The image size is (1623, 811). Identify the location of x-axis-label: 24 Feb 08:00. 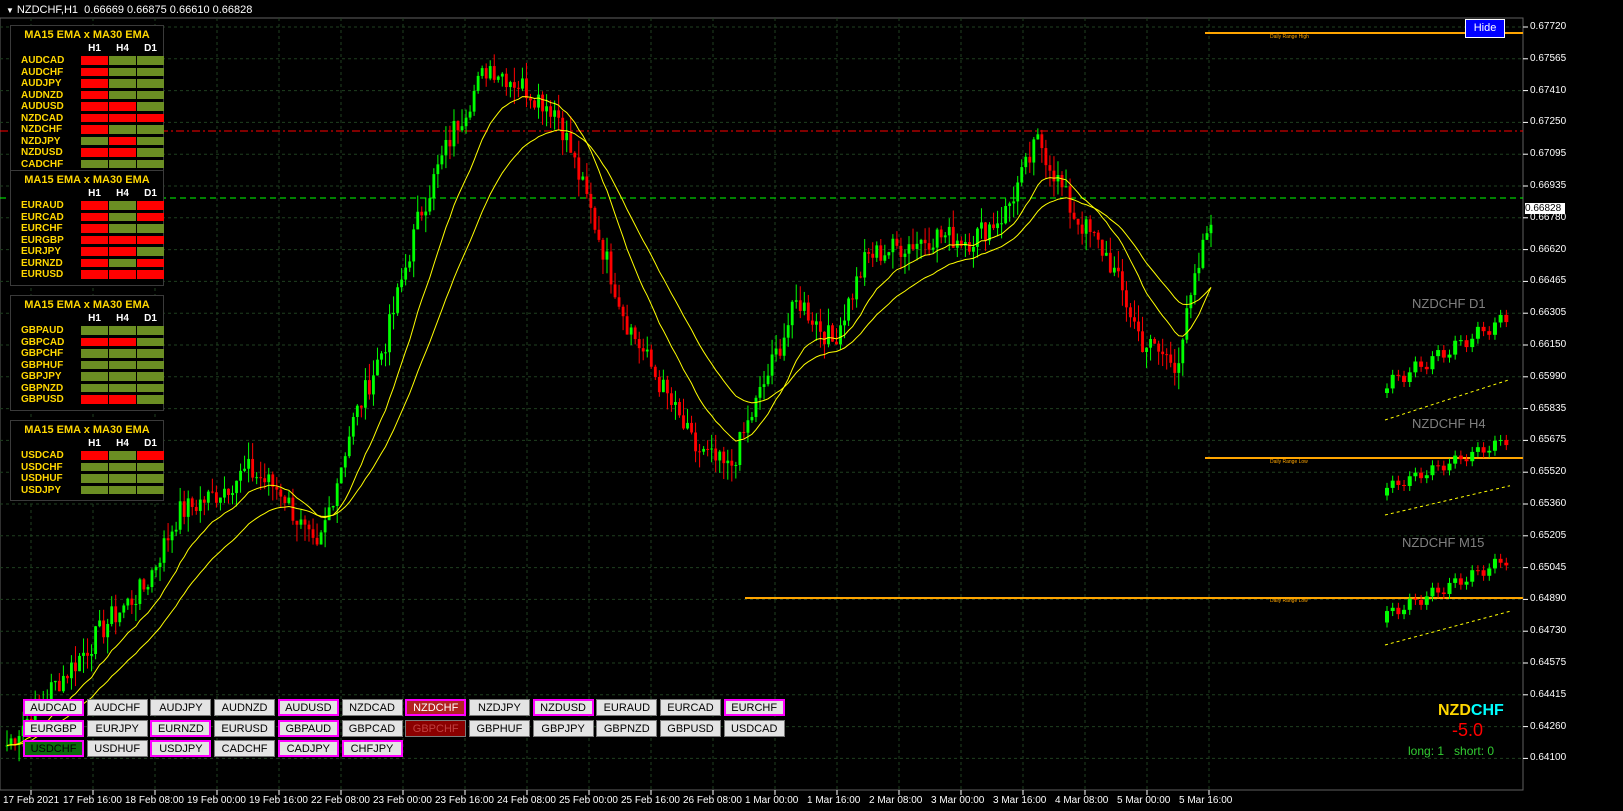
(526, 800).